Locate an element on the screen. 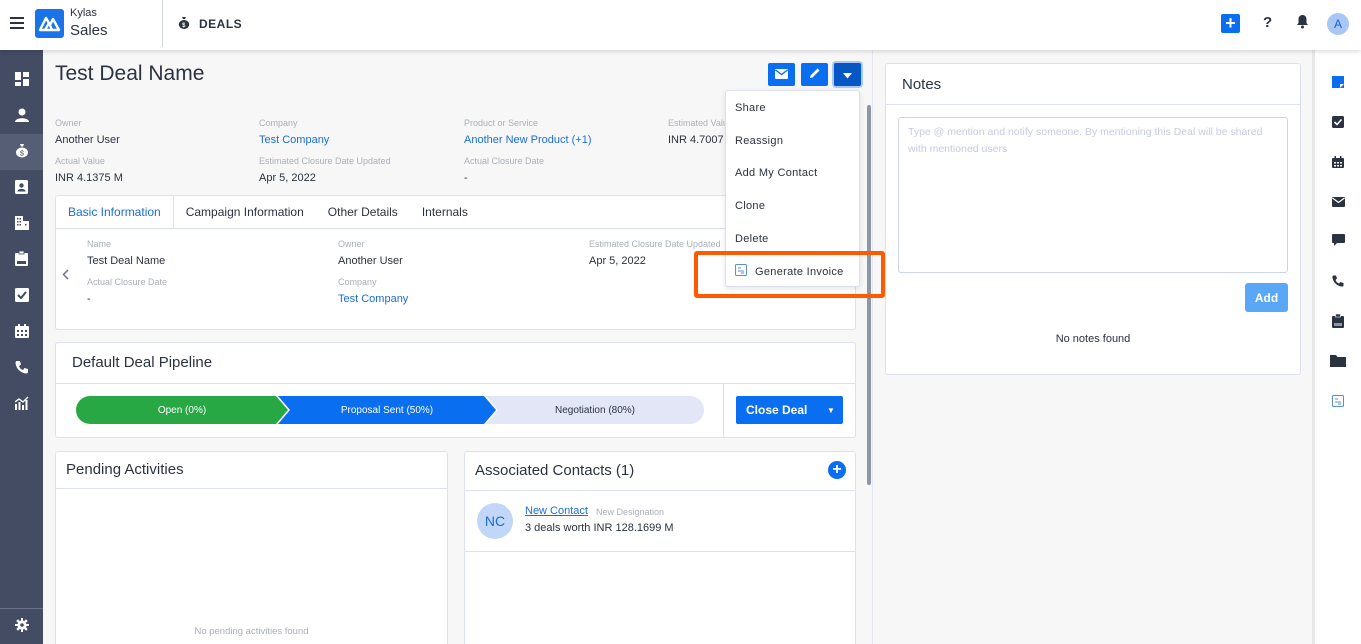  add-note-button: Add is located at coordinates (1266, 297).